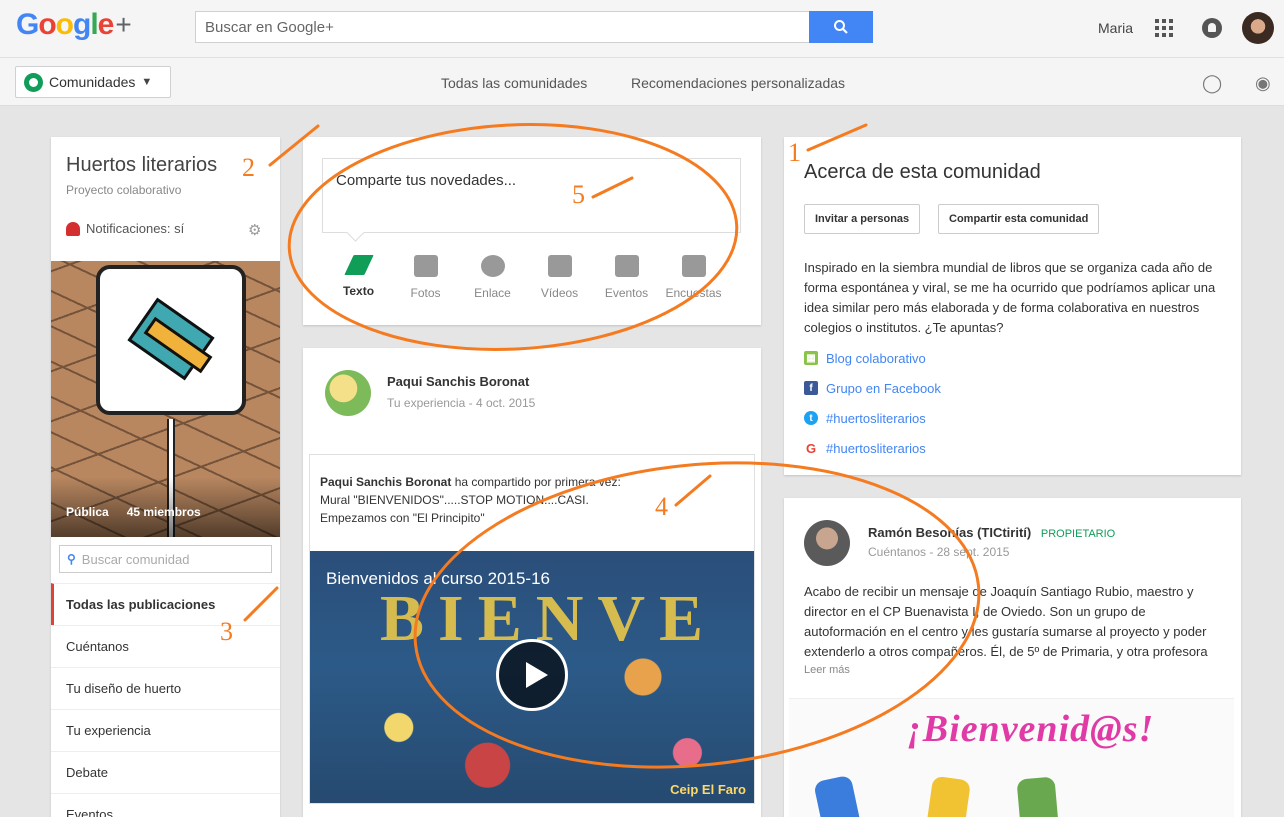 The height and width of the screenshot is (817, 1284). I want to click on shared-line-2: Empezamos con "El Principito", so click(402, 518).